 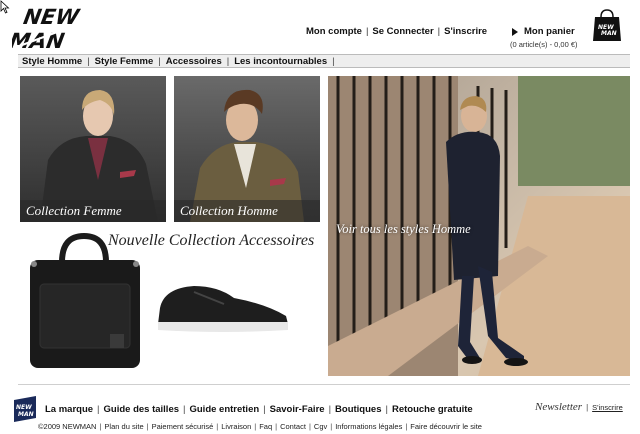 I want to click on shopping-bag-icon: NEW MAN, so click(x=607, y=25).